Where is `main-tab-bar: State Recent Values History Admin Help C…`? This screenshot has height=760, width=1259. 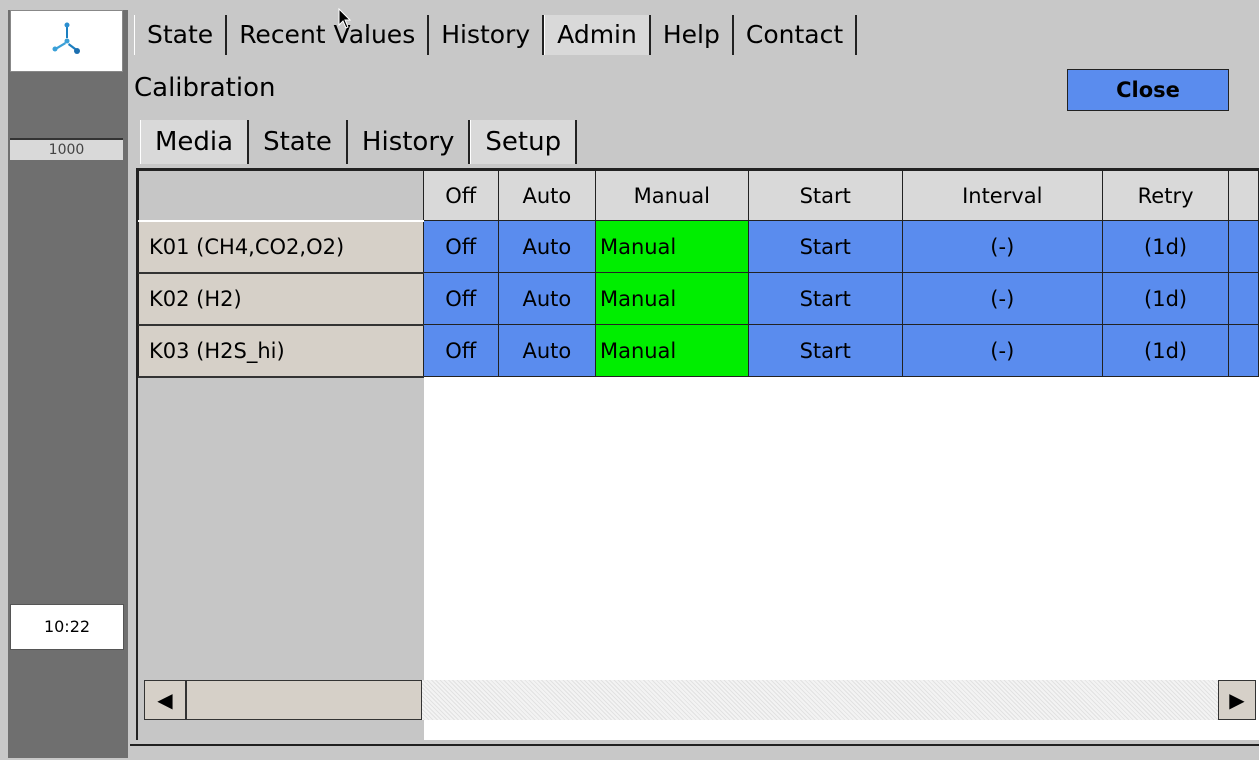
main-tab-bar: State Recent Values History Admin Help C… is located at coordinates (496, 35).